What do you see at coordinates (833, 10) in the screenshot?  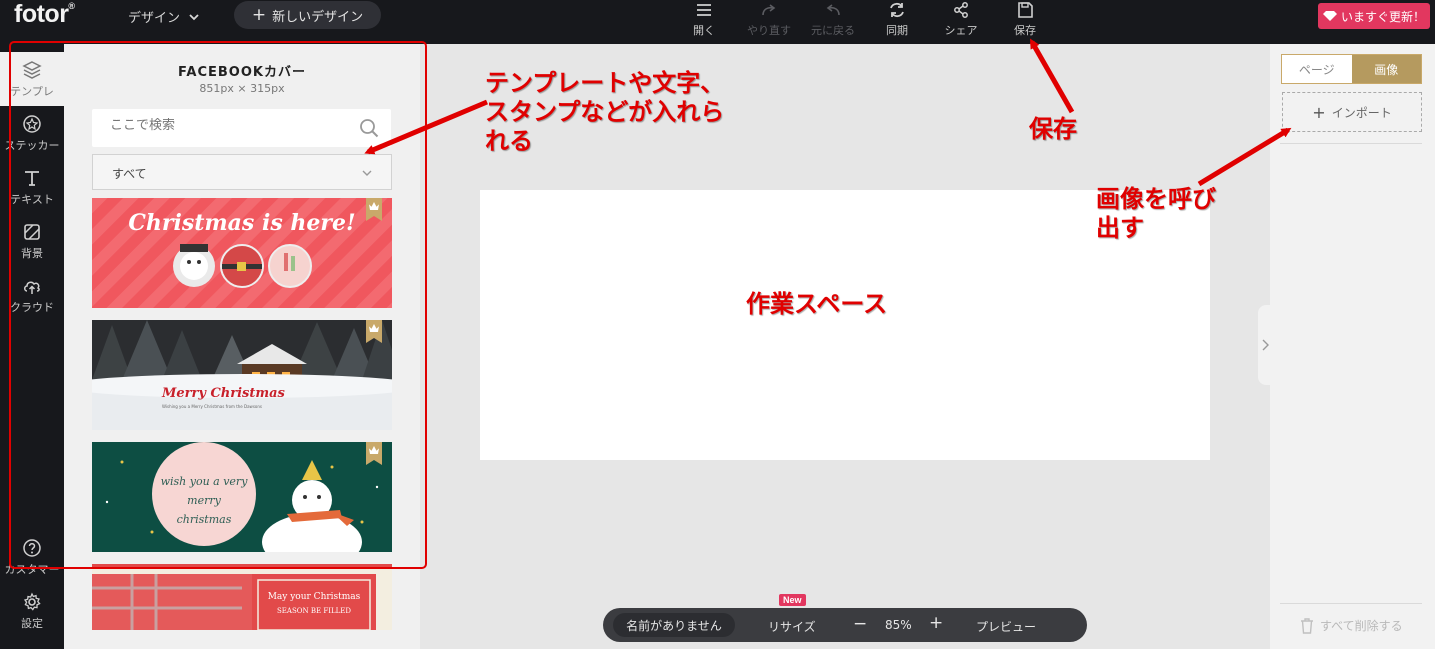 I see `undo-icon` at bounding box center [833, 10].